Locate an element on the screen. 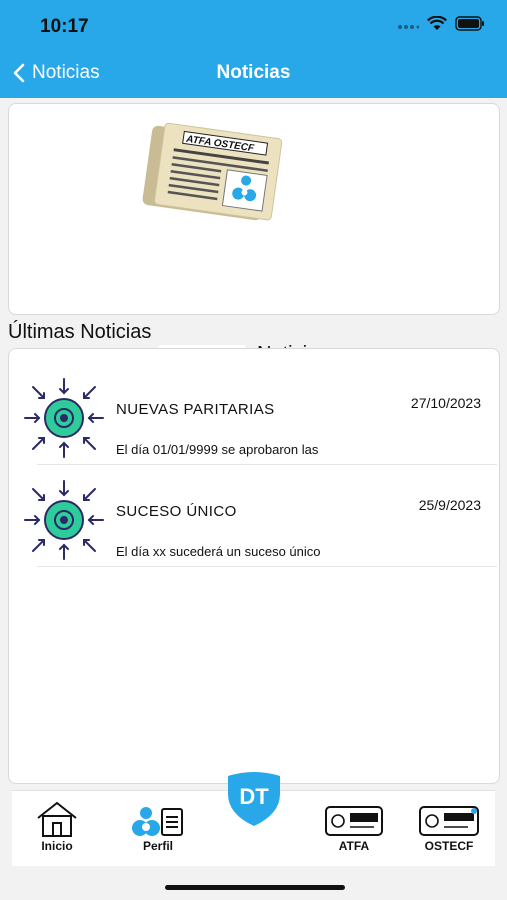  tab-label: Perfil is located at coordinates (157, 846).